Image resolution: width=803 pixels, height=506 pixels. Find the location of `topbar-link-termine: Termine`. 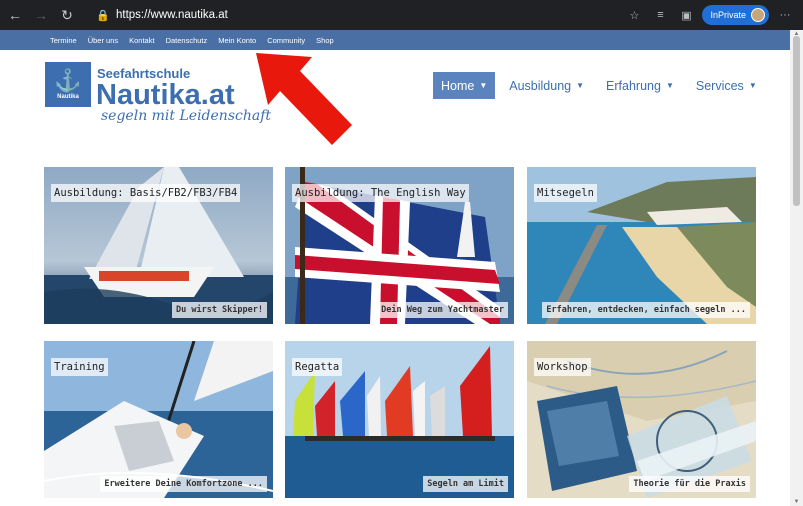

topbar-link-termine: Termine is located at coordinates (63, 40).